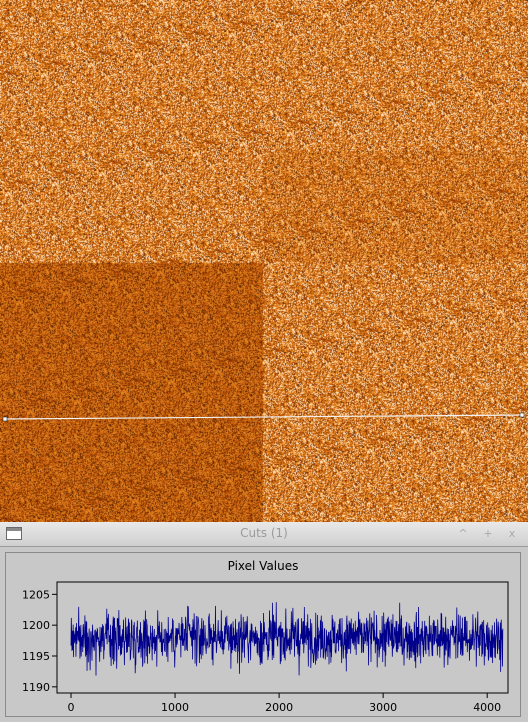 Image resolution: width=528 pixels, height=722 pixels. I want to click on cut-line, so click(263, 417).